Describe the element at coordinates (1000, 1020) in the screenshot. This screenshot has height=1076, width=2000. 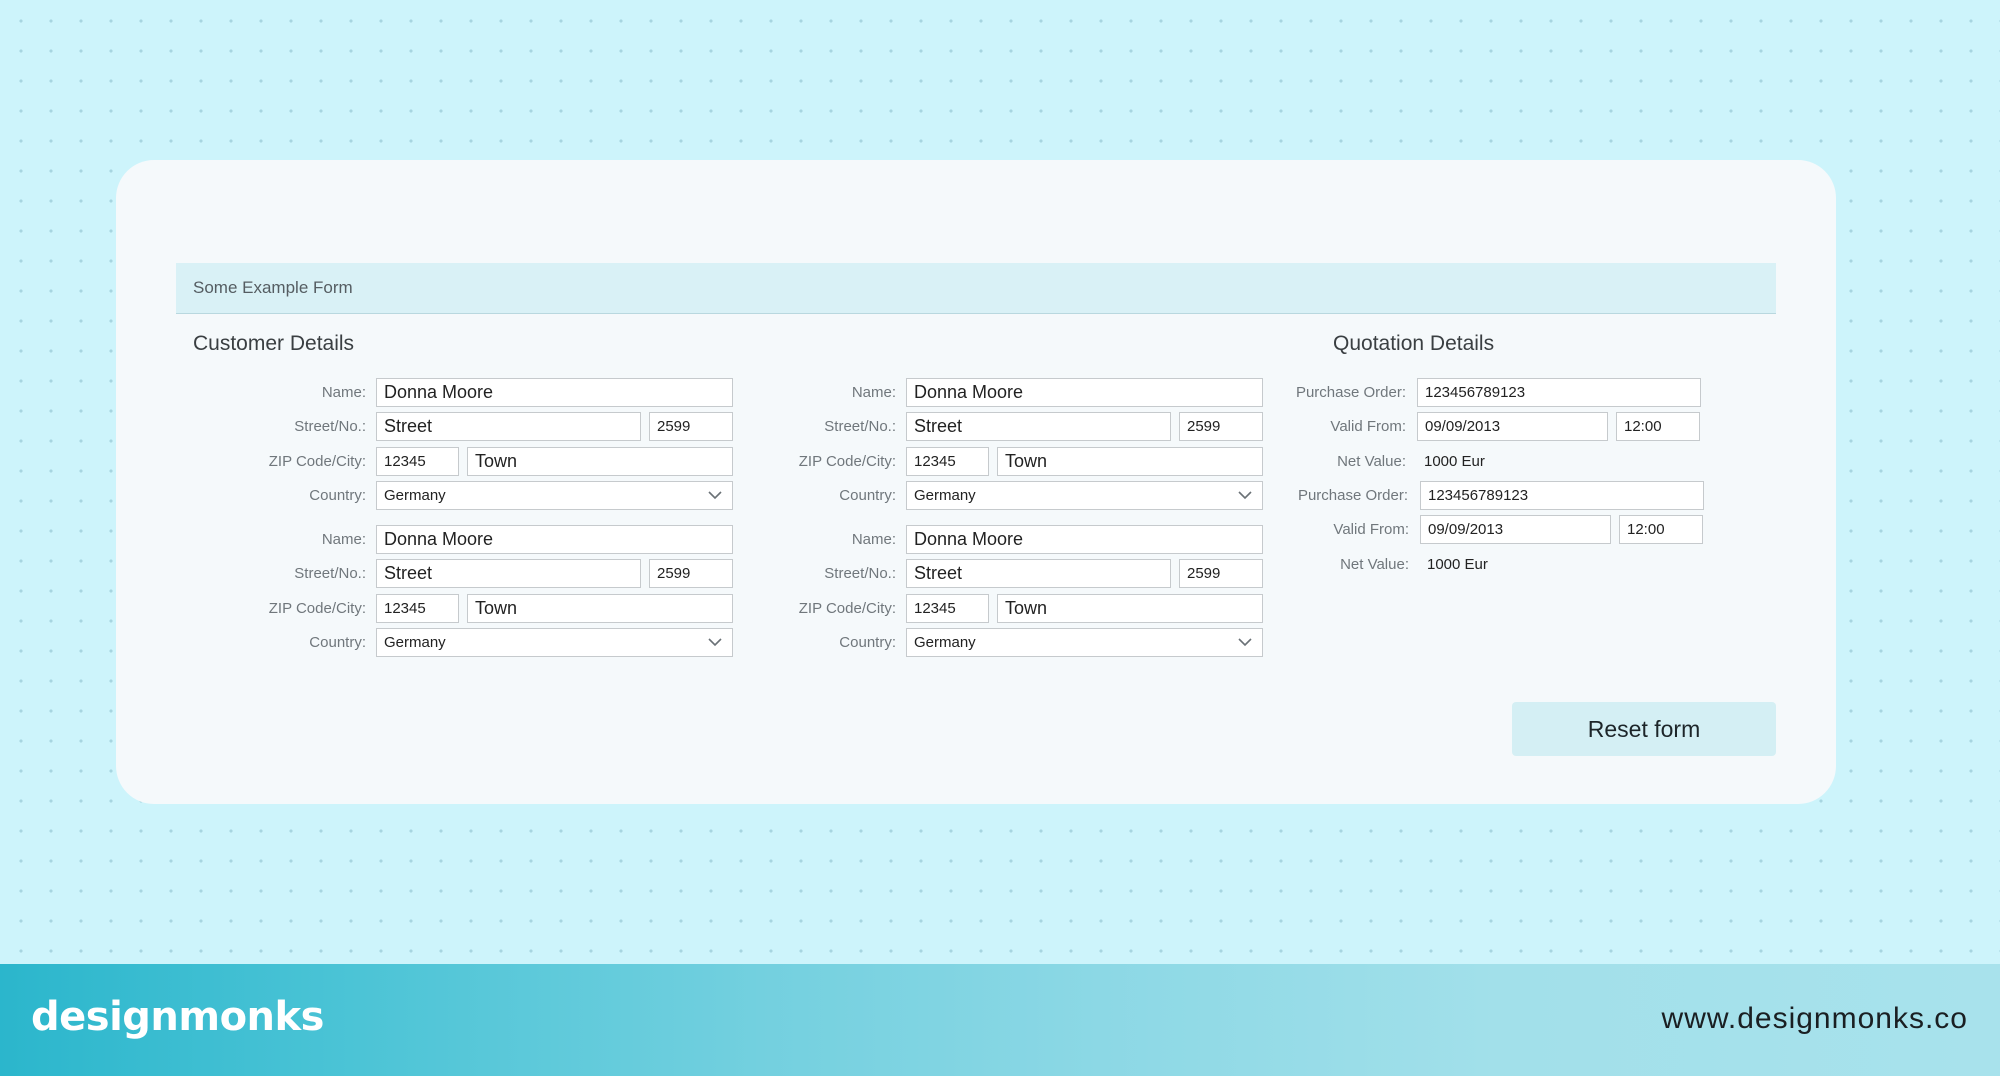
I see `footer-banner: designmonks www.designmonks.co` at that location.